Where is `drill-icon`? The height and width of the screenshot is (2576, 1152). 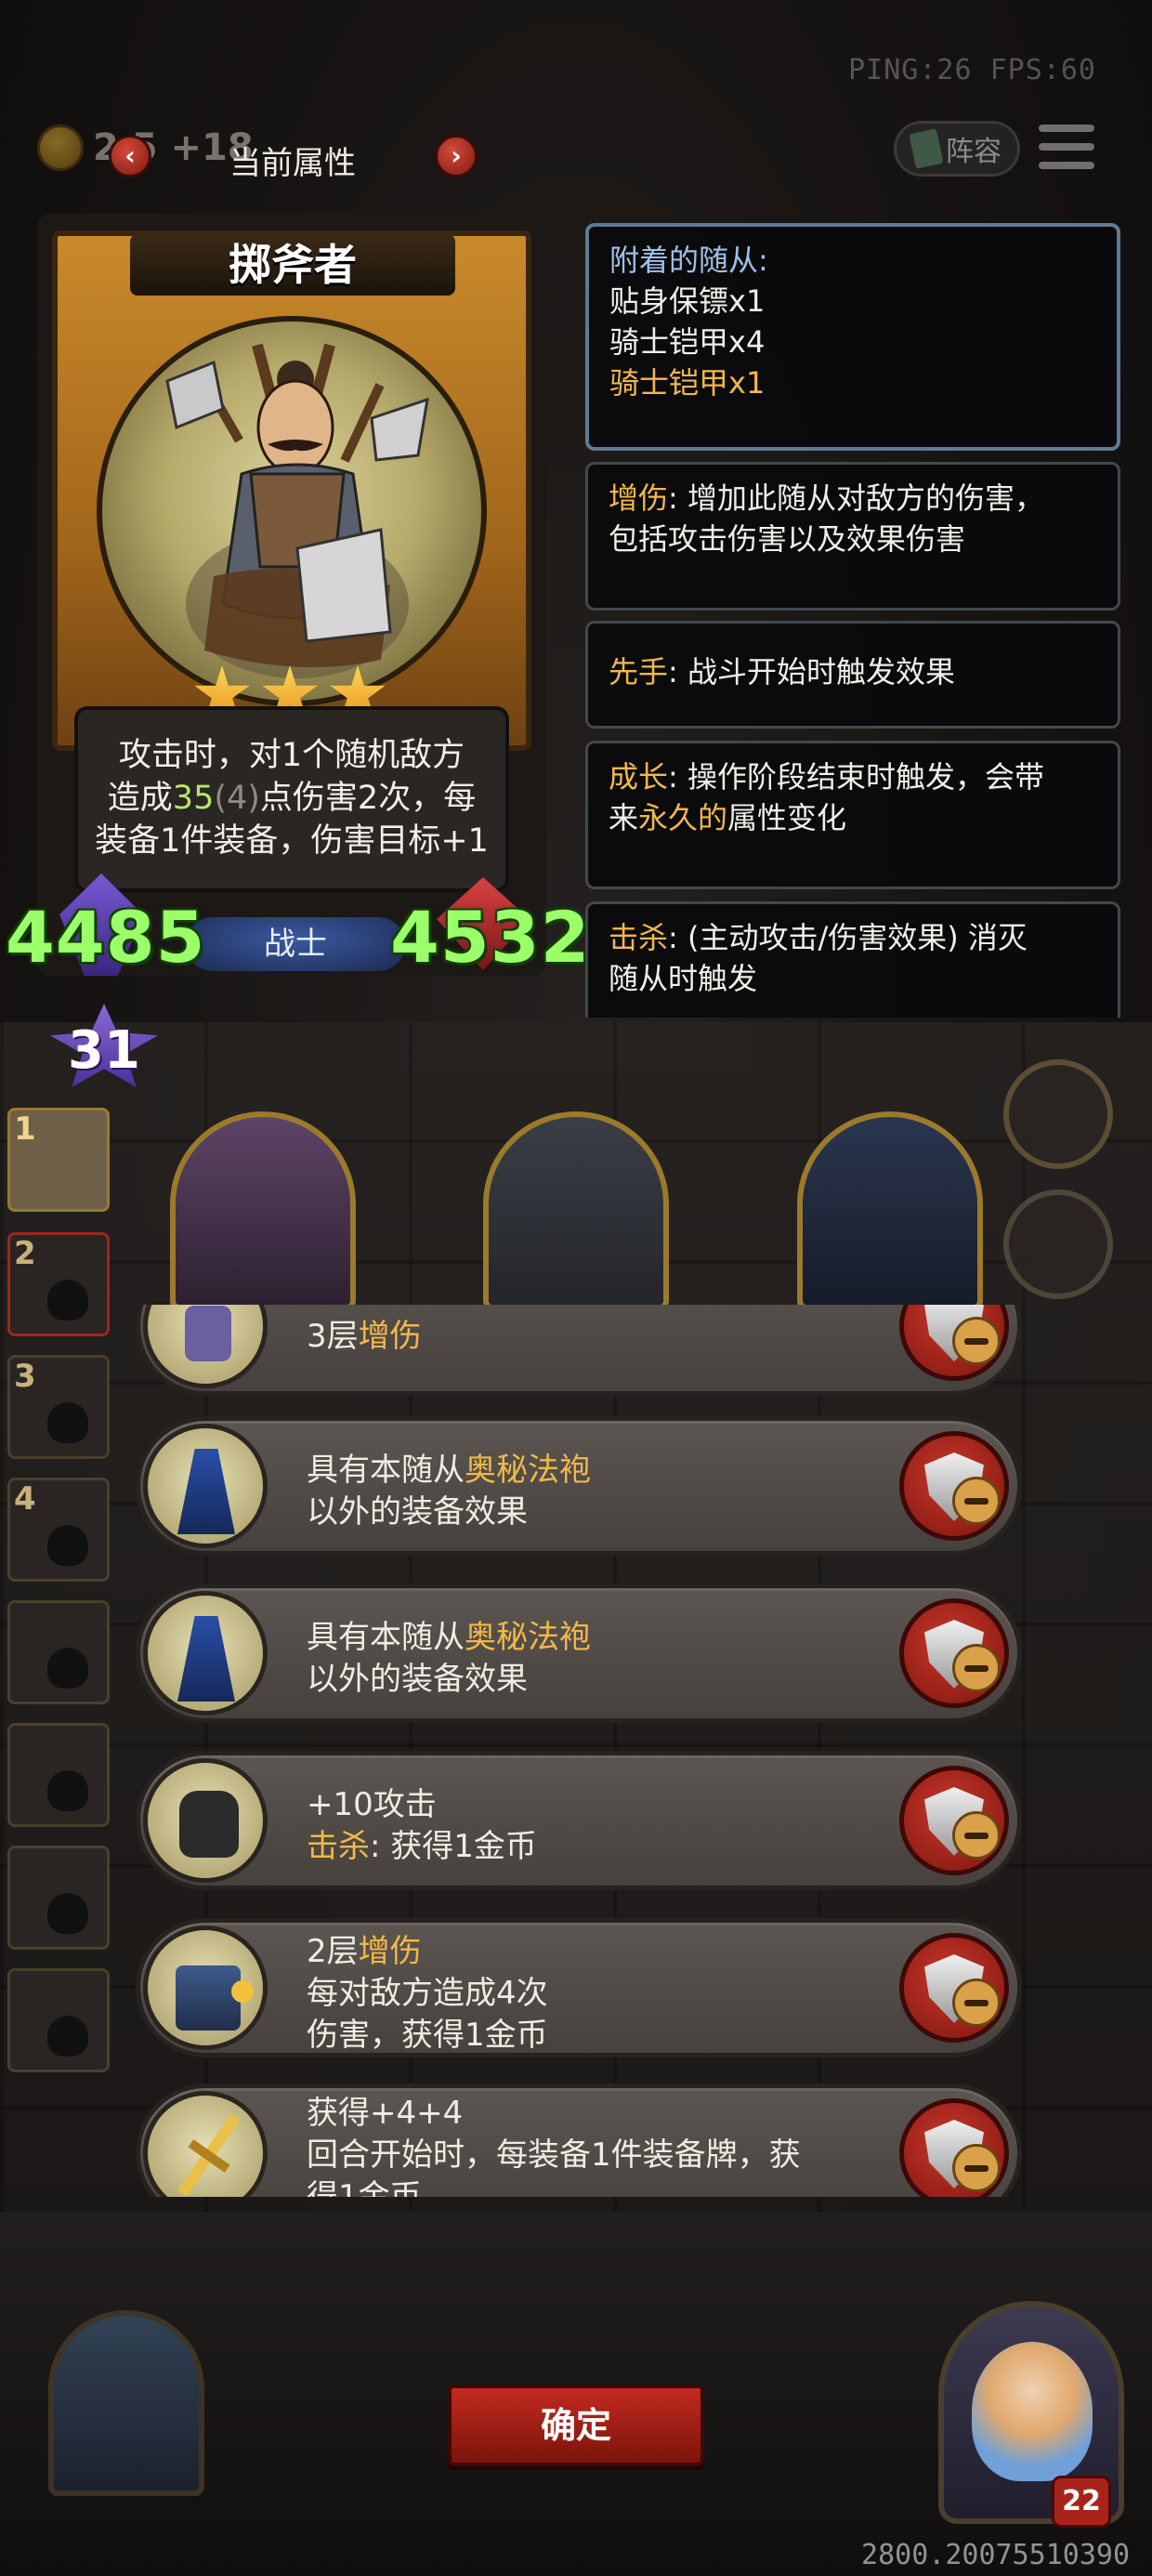 drill-icon is located at coordinates (1058, 1244).